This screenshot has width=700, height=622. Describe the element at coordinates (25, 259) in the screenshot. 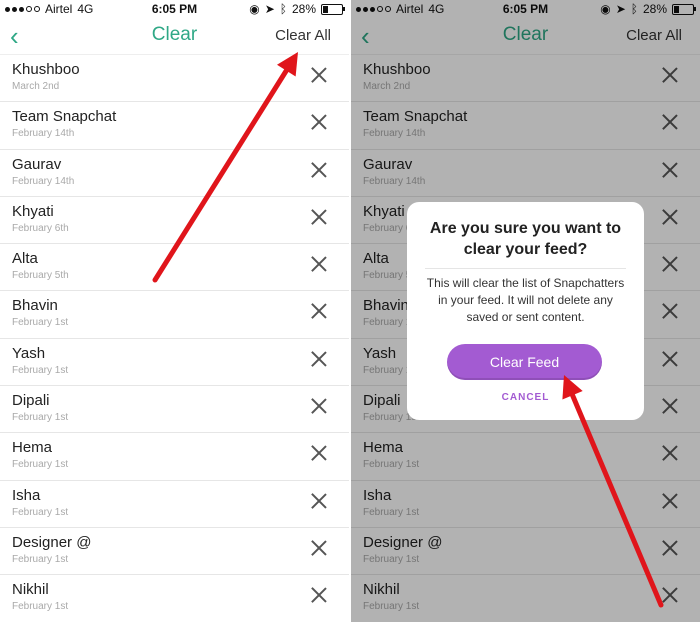

I see `contact-name: Alta` at that location.